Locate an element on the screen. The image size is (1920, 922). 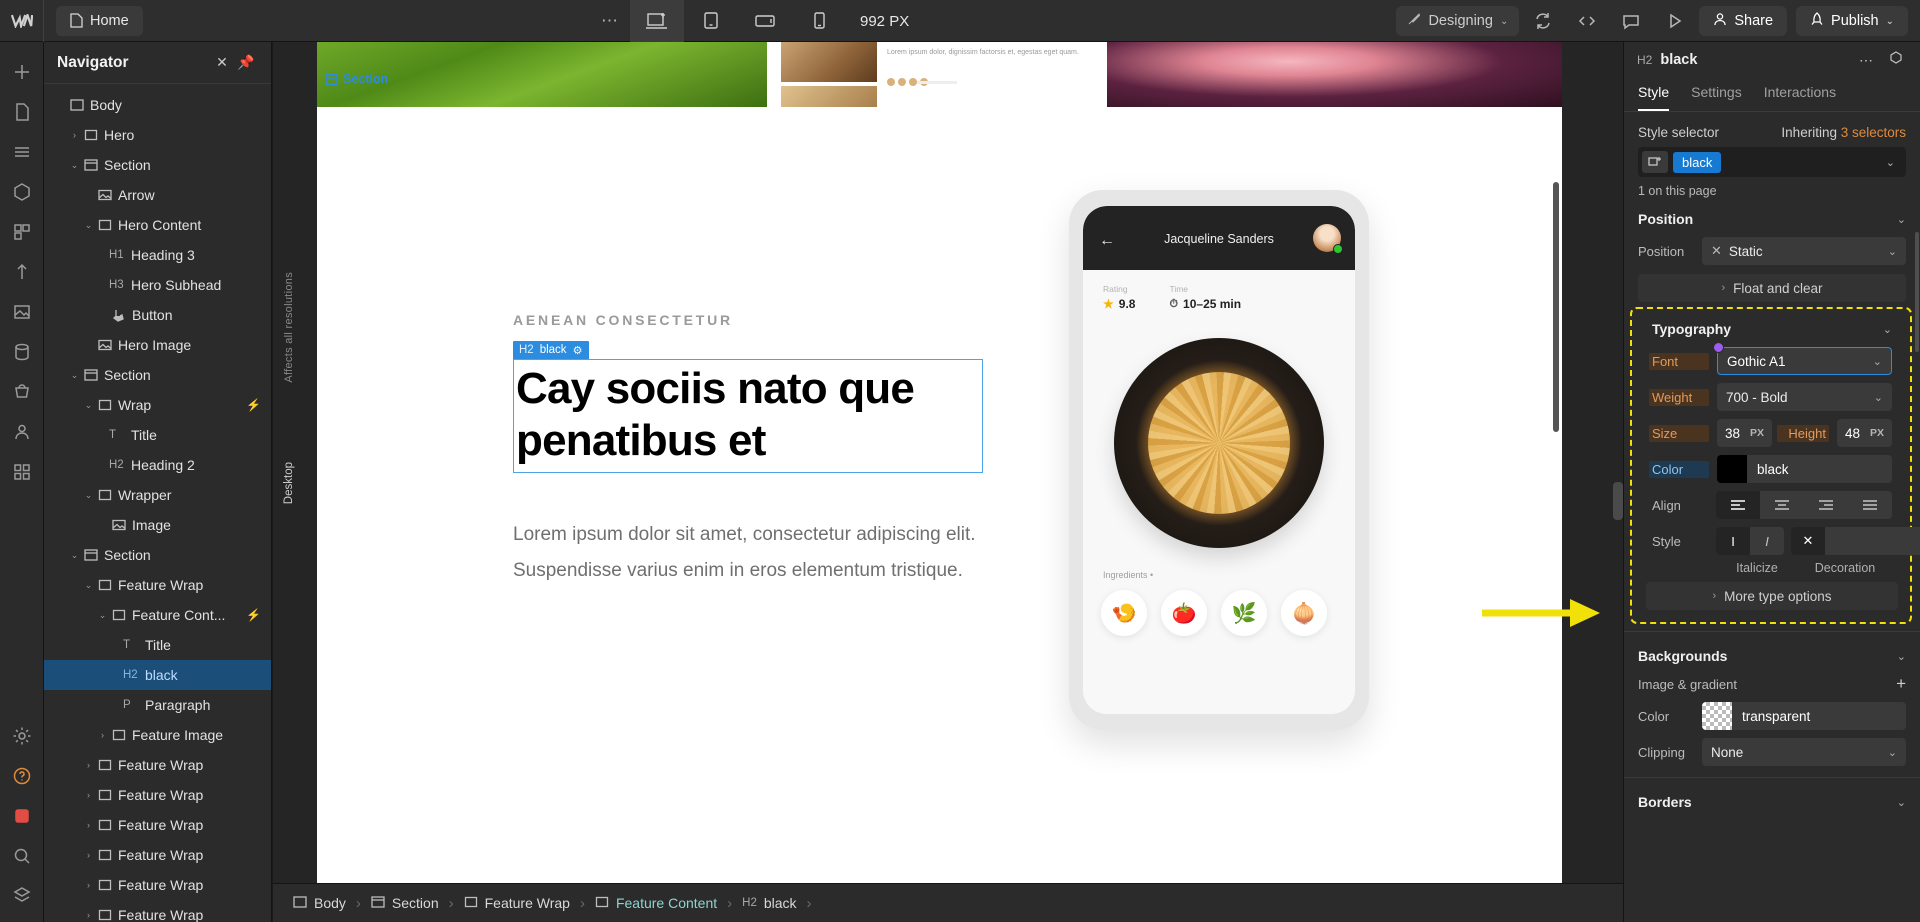
right-panel-scrollbar is located at coordinates (1917, 292).